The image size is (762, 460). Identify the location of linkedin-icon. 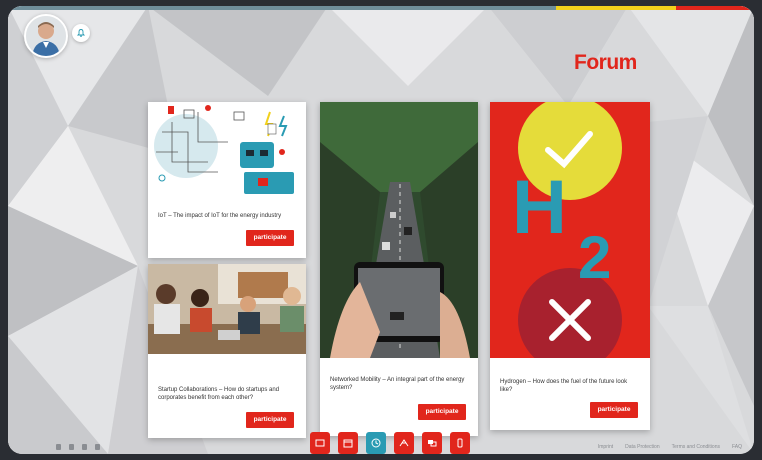
(97, 447).